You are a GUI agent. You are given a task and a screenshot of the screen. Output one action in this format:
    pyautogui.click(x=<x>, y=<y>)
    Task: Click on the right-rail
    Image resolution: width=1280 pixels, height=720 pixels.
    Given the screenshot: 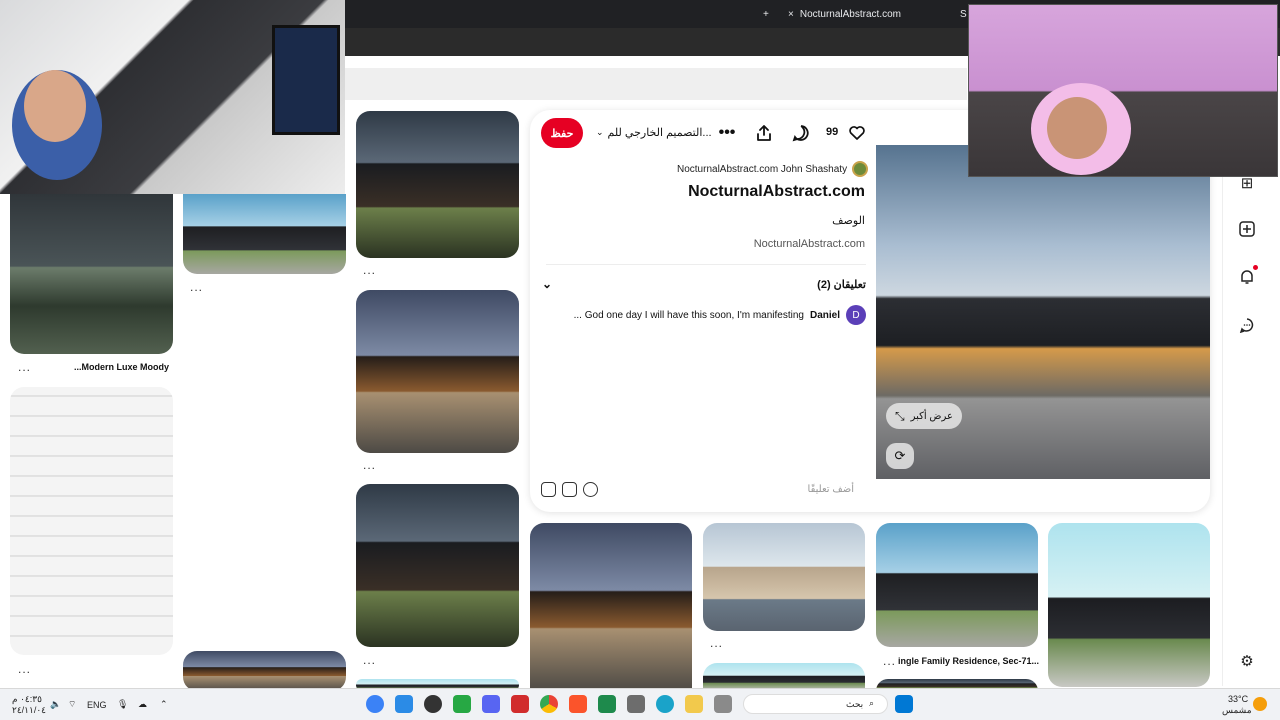 What is the action you would take?
    pyautogui.click(x=1251, y=428)
    